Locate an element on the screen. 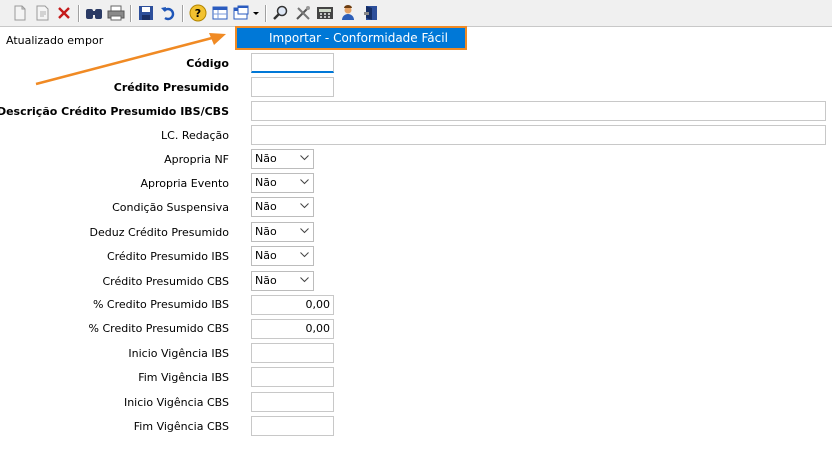  annotation-arrow is located at coordinates (130, 59).